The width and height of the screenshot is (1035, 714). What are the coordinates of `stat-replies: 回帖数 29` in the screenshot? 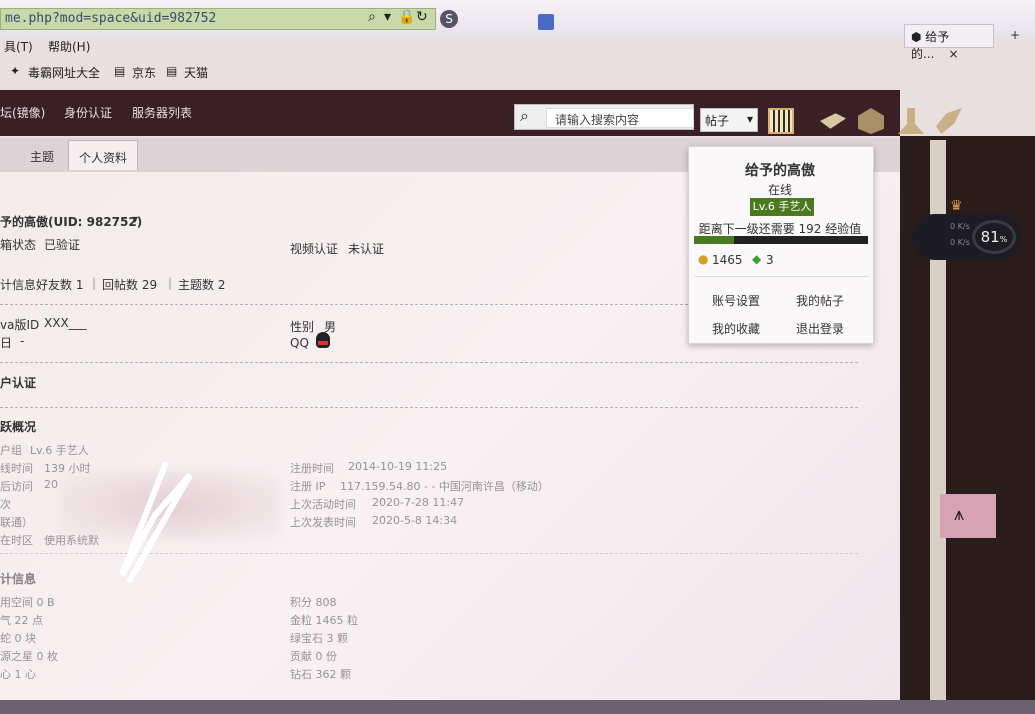 It's located at (129, 284).